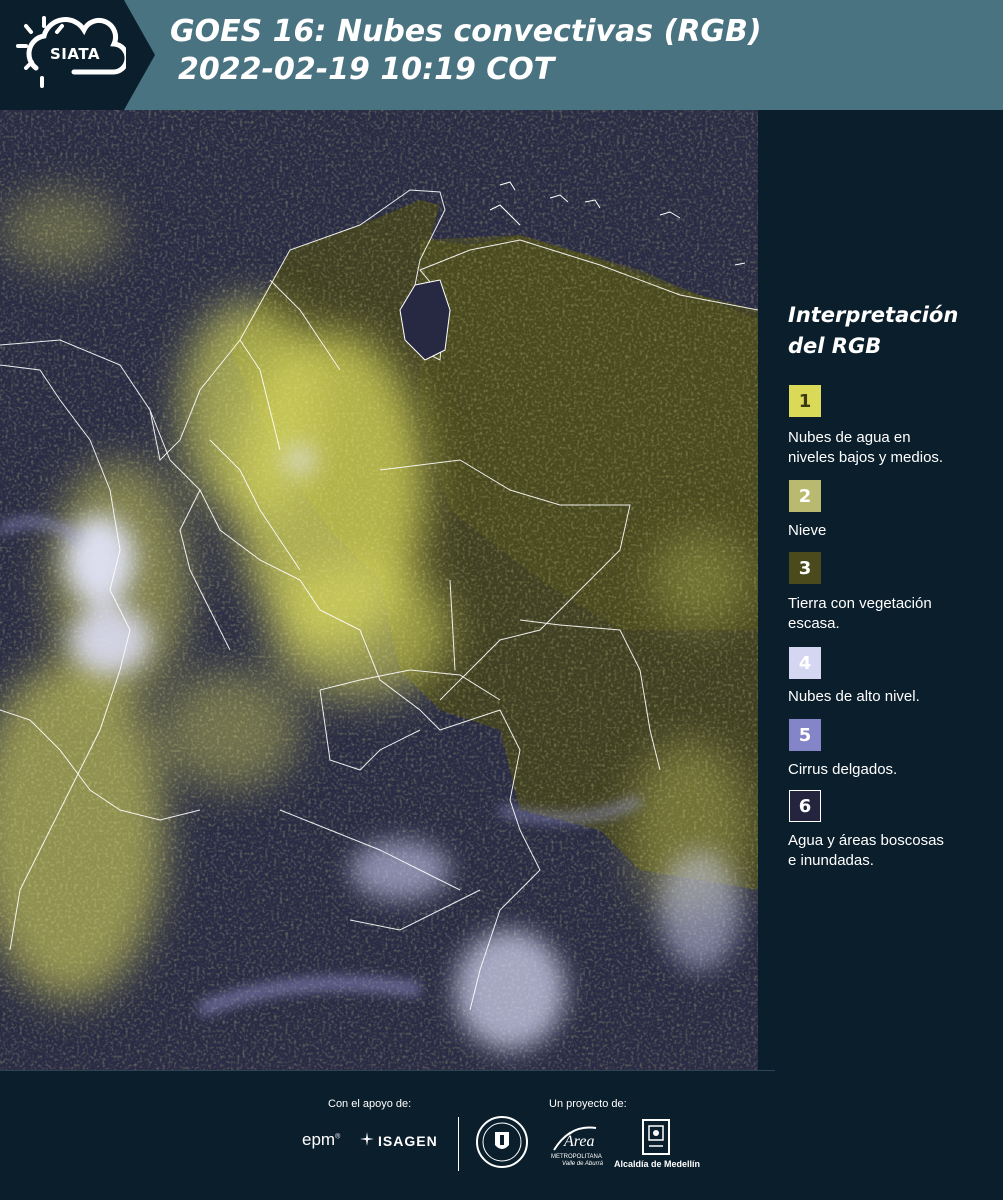  Describe the element at coordinates (582, 1164) in the screenshot. I see `valle-aburra-label: Valle de Aburrá` at that location.